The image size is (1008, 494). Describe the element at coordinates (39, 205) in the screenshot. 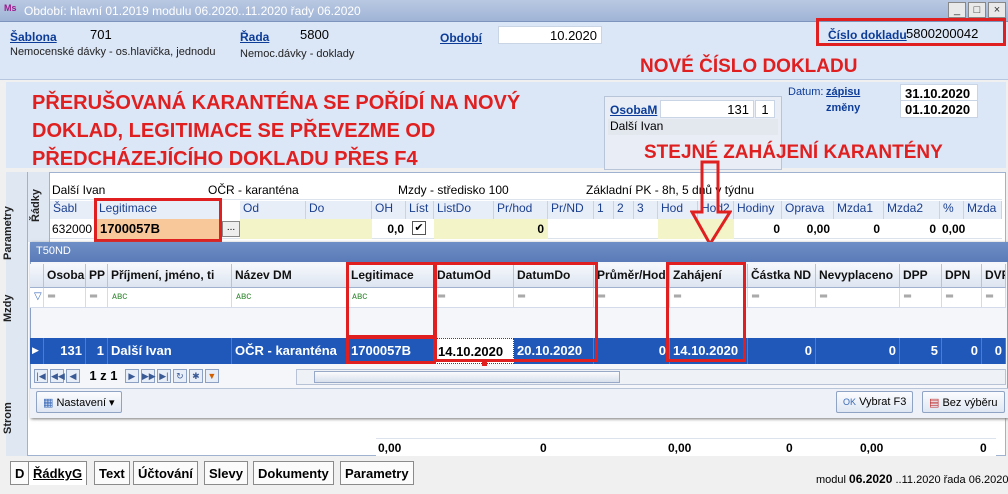

I see `side-tab-radky: Řádky` at that location.